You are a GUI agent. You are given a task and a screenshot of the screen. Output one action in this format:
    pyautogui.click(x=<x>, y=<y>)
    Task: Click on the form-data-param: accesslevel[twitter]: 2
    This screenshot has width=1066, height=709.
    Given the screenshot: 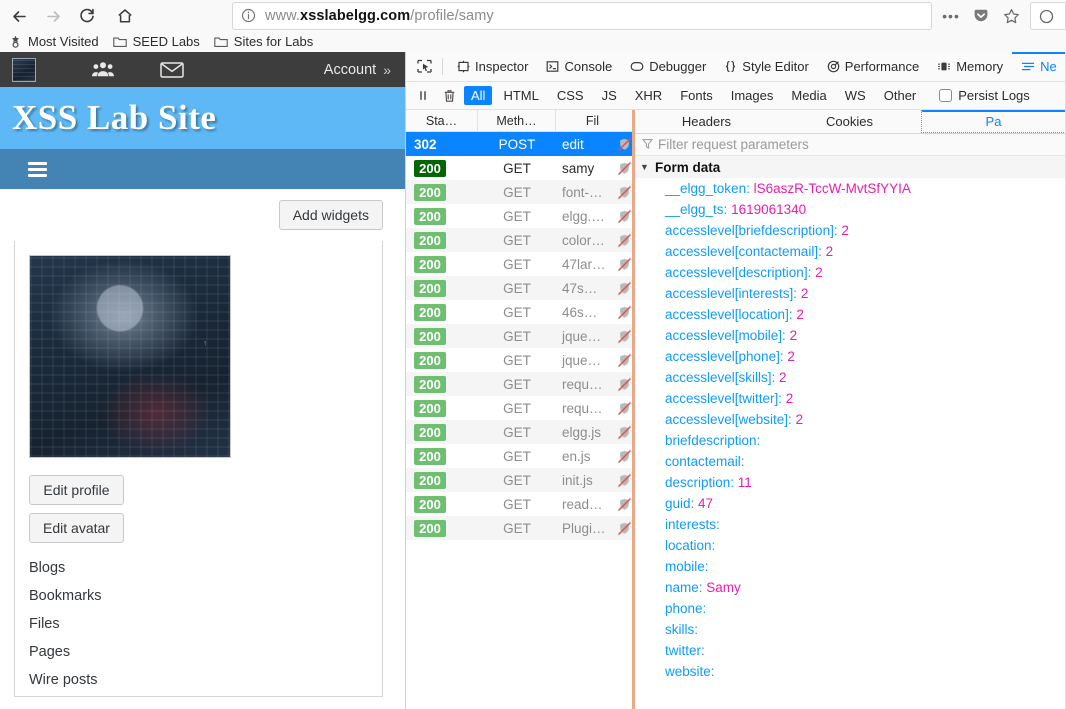 What is the action you would take?
    pyautogui.click(x=850, y=401)
    